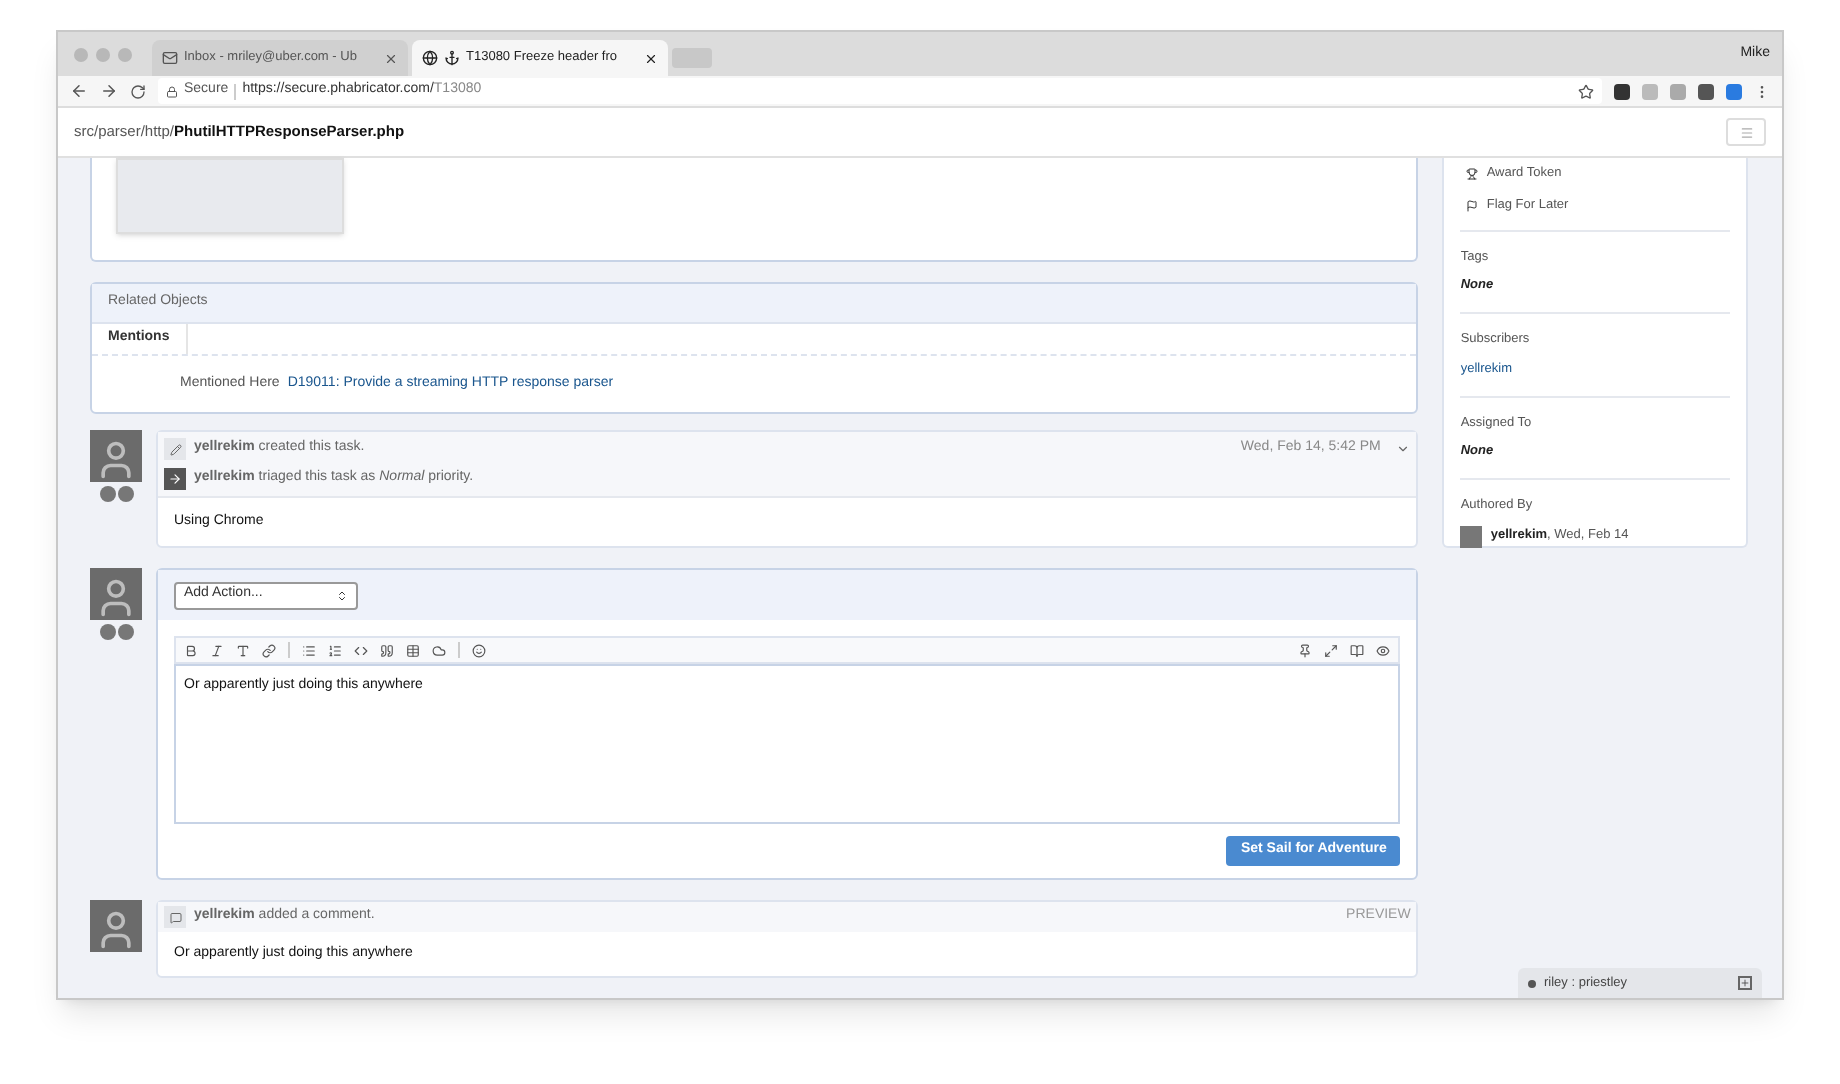 This screenshot has width=1840, height=1084. I want to click on italic-icon, so click(217, 650).